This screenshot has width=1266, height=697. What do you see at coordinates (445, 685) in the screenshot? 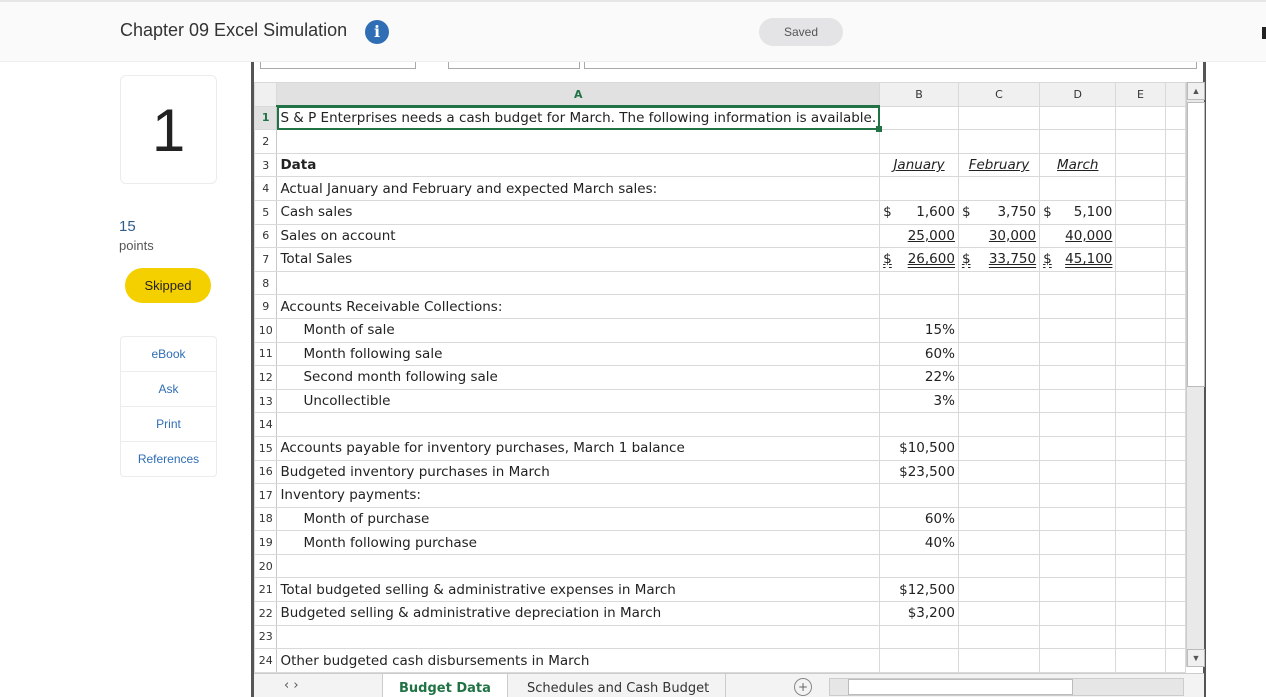
I see `tab-budget-data: Budget Data` at bounding box center [445, 685].